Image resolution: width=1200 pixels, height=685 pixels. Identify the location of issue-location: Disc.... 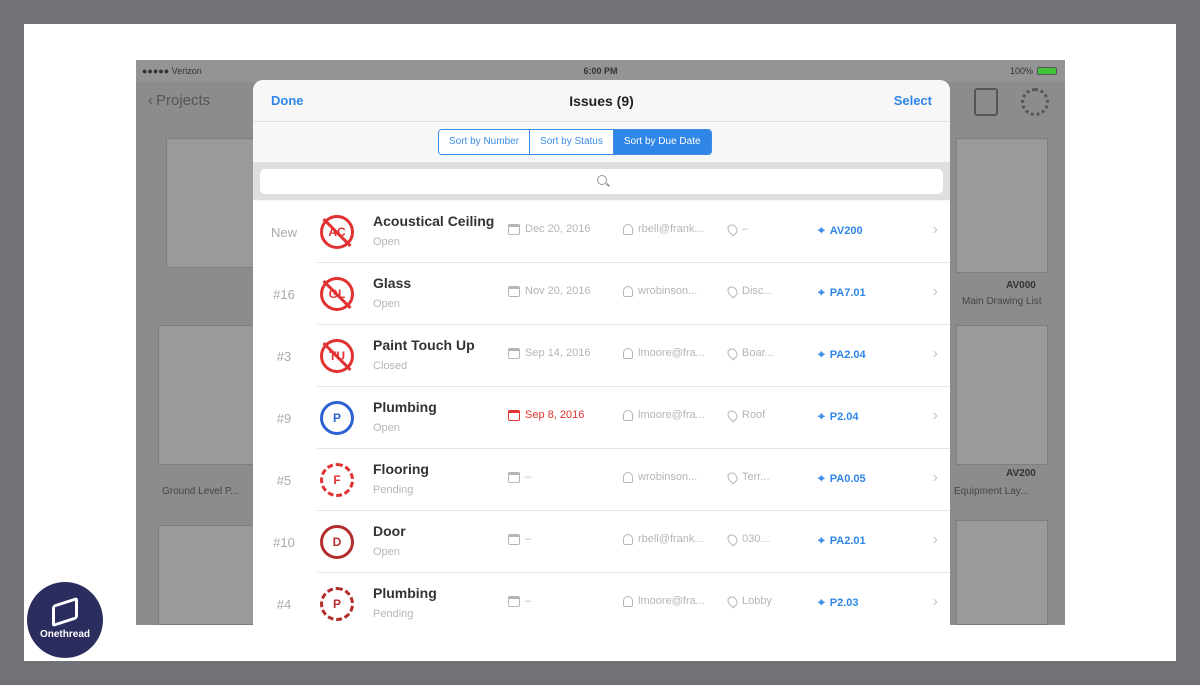
(749, 291).